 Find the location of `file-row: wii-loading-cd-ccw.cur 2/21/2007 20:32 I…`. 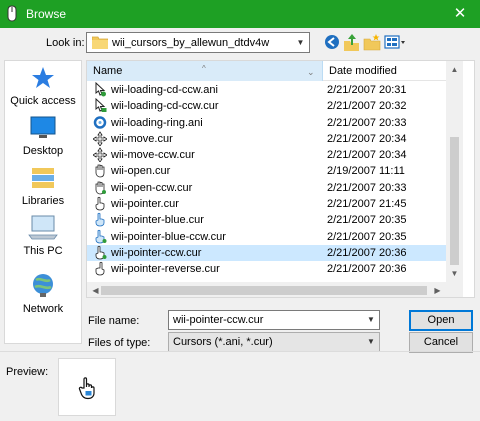

file-row: wii-loading-cd-ccw.cur 2/21/2007 20:32 I… is located at coordinates (274, 106).